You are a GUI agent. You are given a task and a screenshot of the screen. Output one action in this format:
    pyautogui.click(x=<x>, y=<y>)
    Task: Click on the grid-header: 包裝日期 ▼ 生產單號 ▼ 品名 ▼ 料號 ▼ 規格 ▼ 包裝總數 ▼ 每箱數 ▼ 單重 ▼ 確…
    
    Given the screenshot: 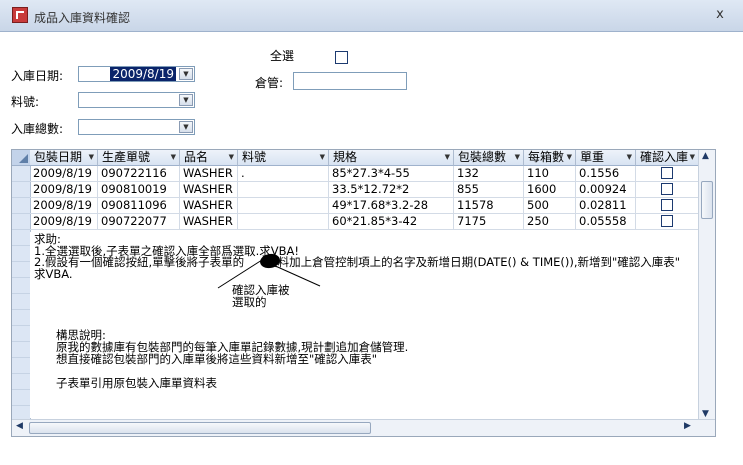 What is the action you would take?
    pyautogui.click(x=364, y=158)
    